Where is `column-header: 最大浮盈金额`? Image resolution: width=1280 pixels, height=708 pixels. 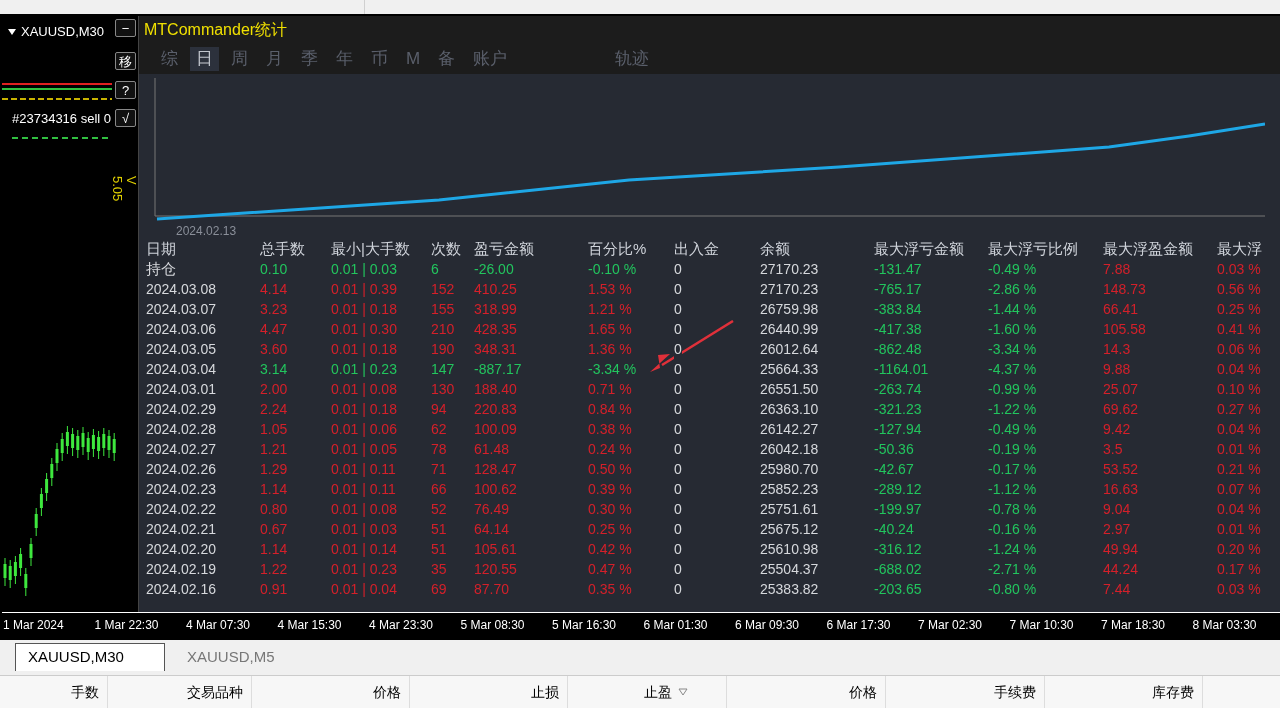
column-header: 最大浮盈金额 is located at coordinates (1148, 249).